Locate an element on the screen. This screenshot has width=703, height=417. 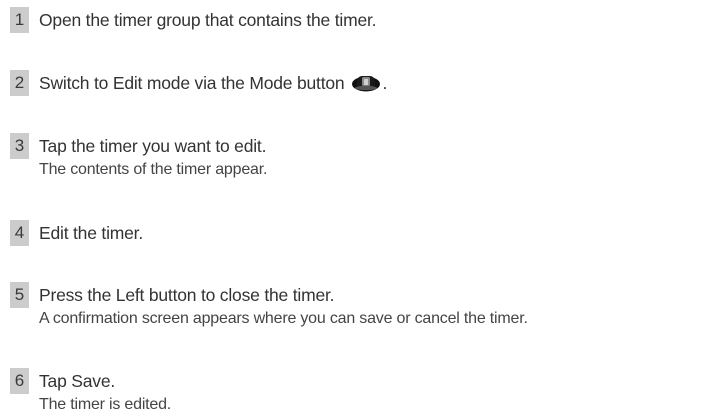
step-6: 6 Tap Save. The timer is edited. is located at coordinates (90, 392).